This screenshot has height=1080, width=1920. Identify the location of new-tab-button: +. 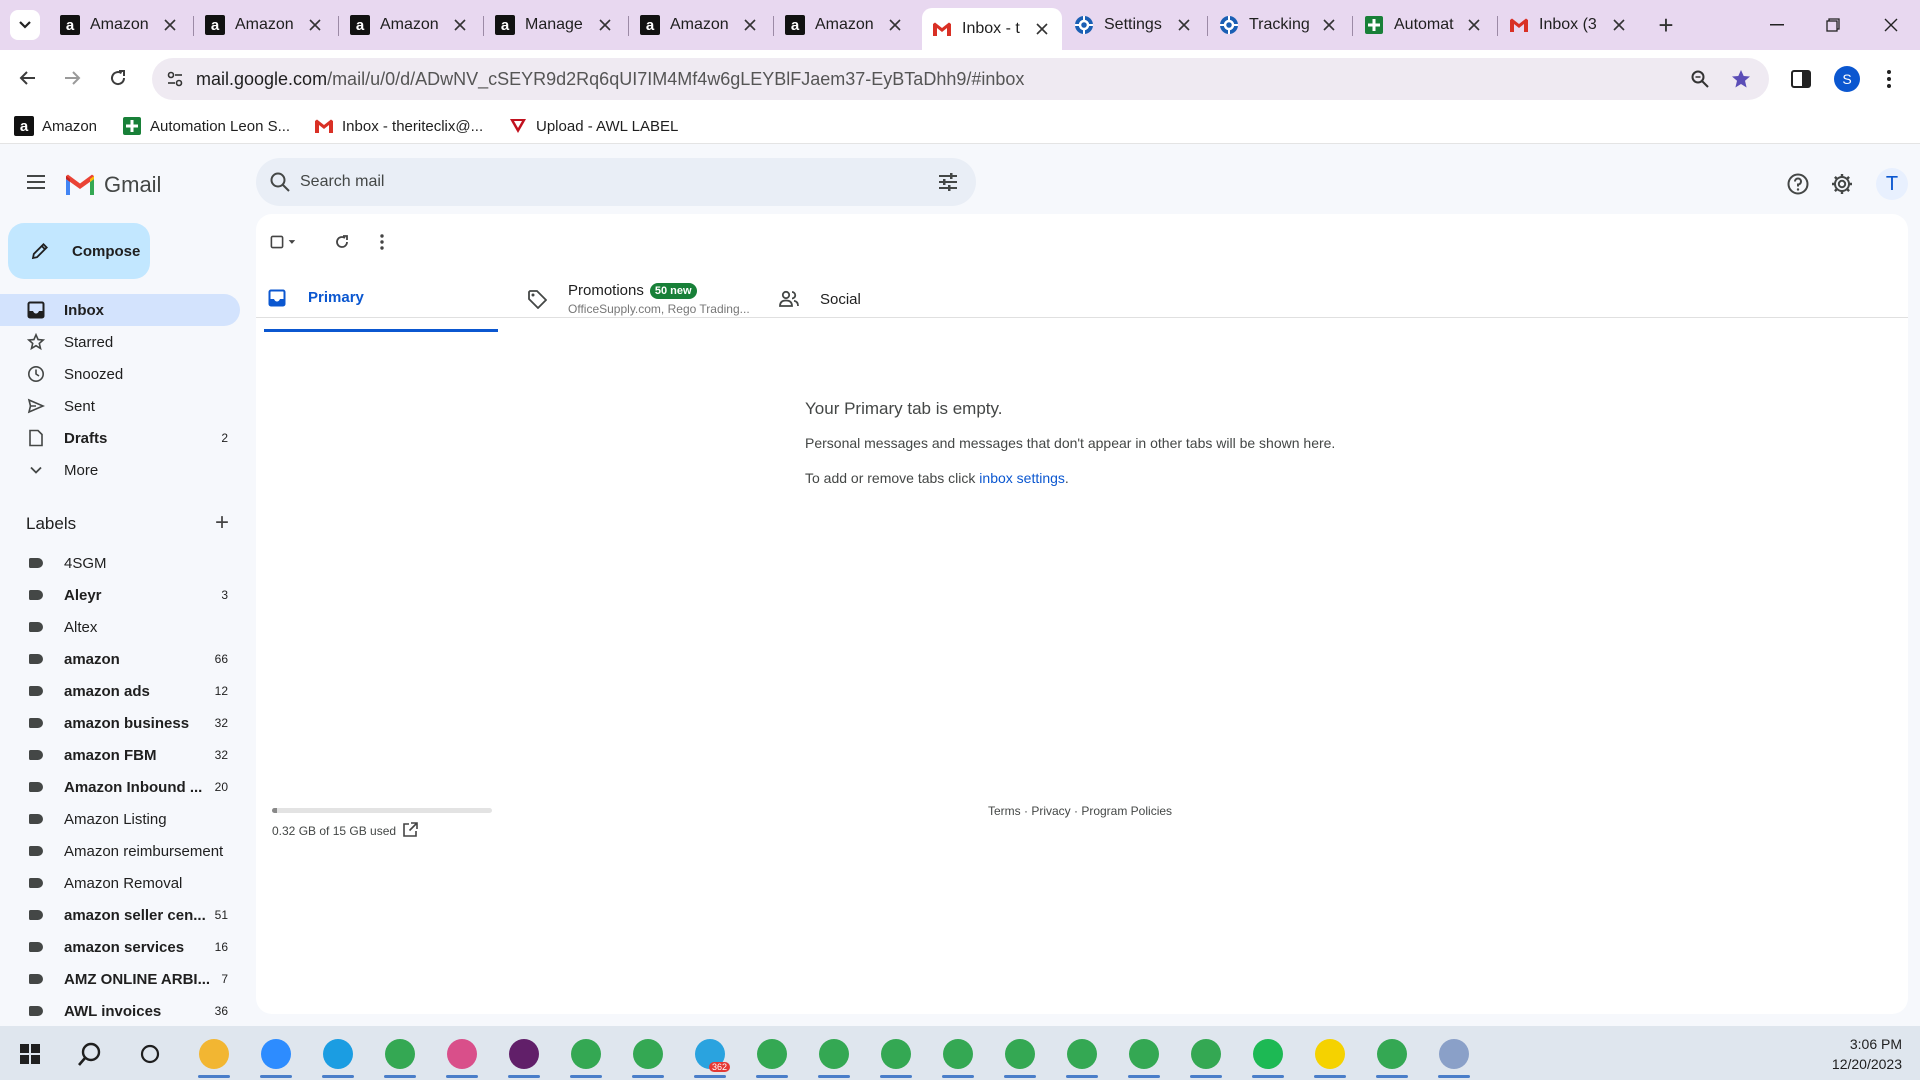
(1666, 26).